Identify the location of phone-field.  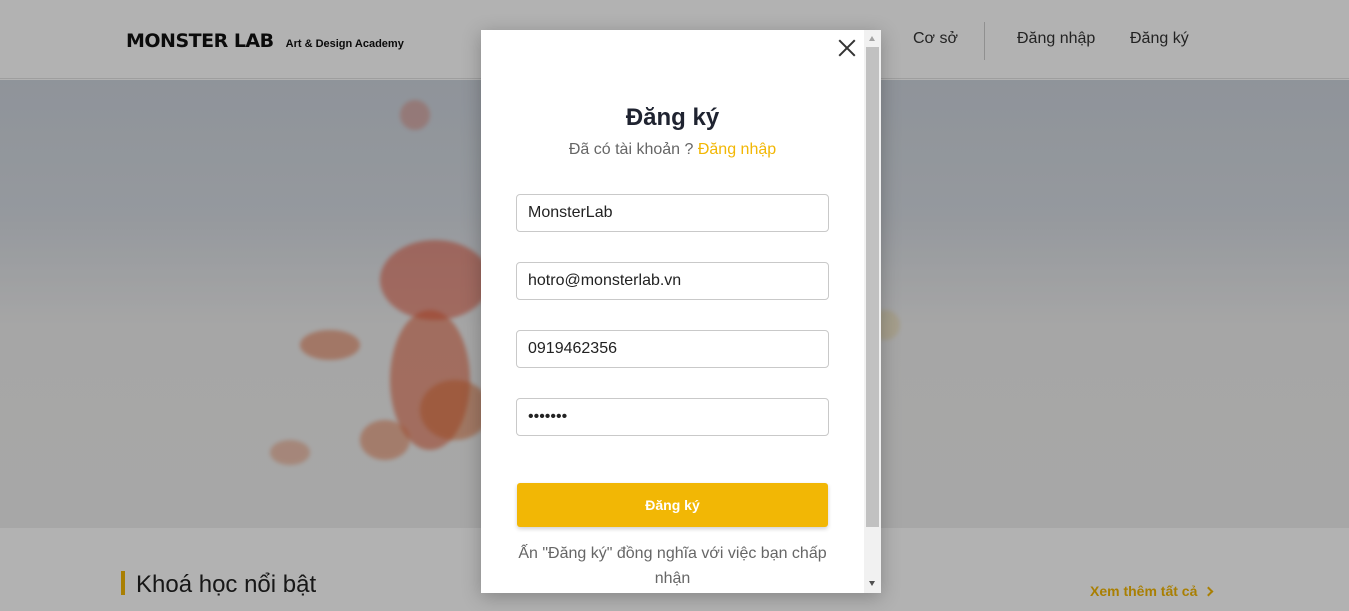
(672, 349).